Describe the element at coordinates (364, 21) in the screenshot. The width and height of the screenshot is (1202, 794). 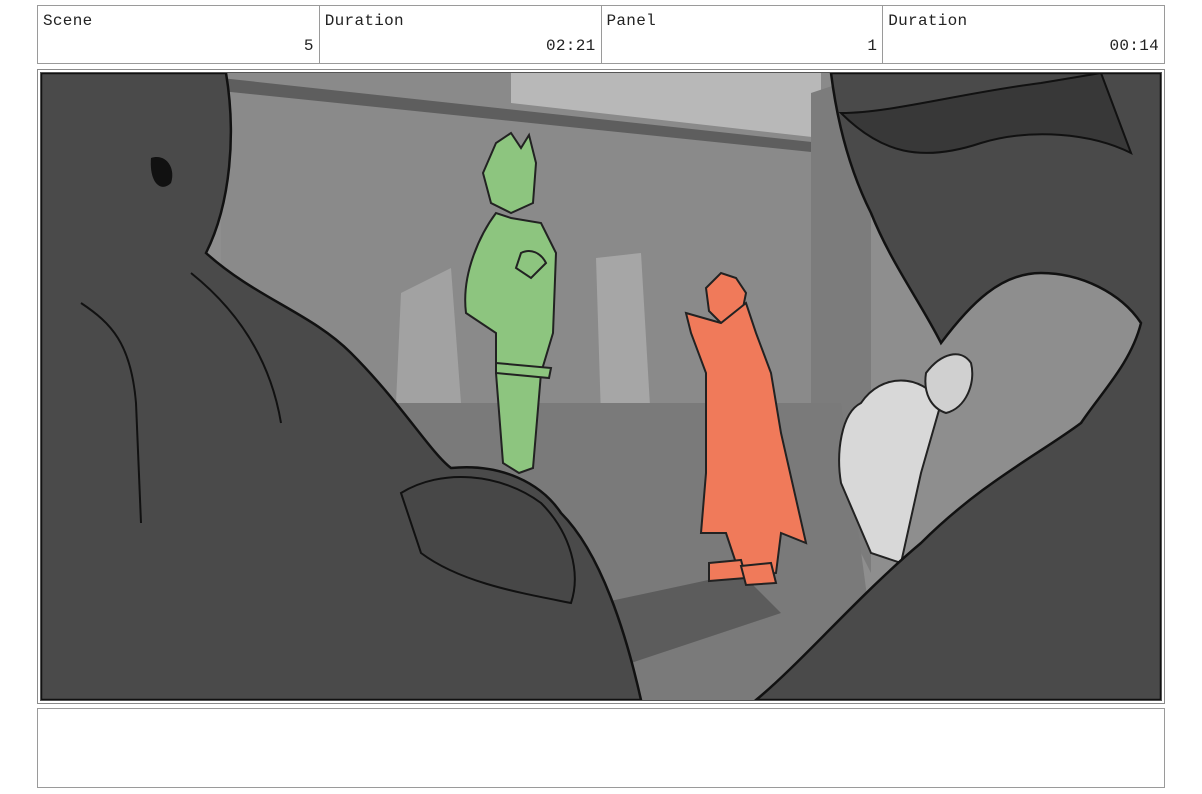
I see `scene-duration-label: Duration` at that location.